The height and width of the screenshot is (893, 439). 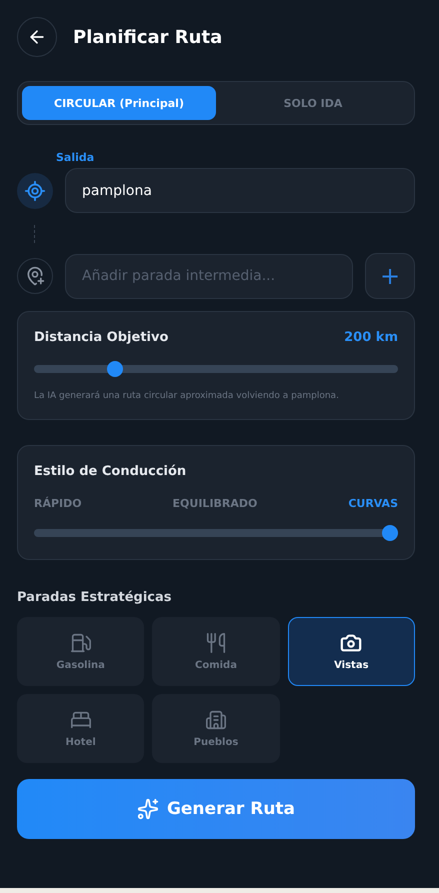 I want to click on origin-field: pamplona, so click(x=240, y=190).